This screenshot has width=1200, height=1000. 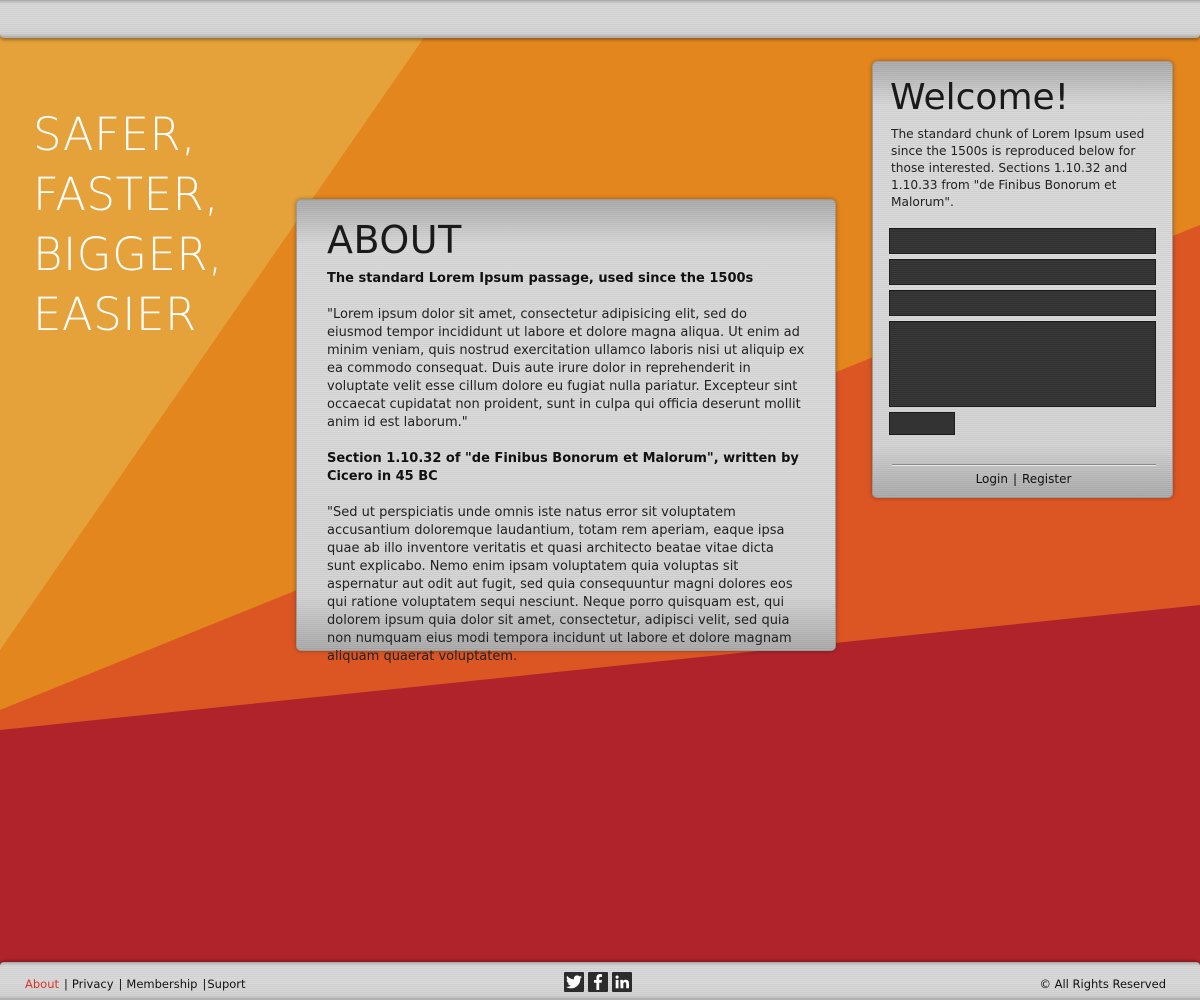 I want to click on footer-nav: About | Privacy | Membership |Suport, so click(x=135, y=984).